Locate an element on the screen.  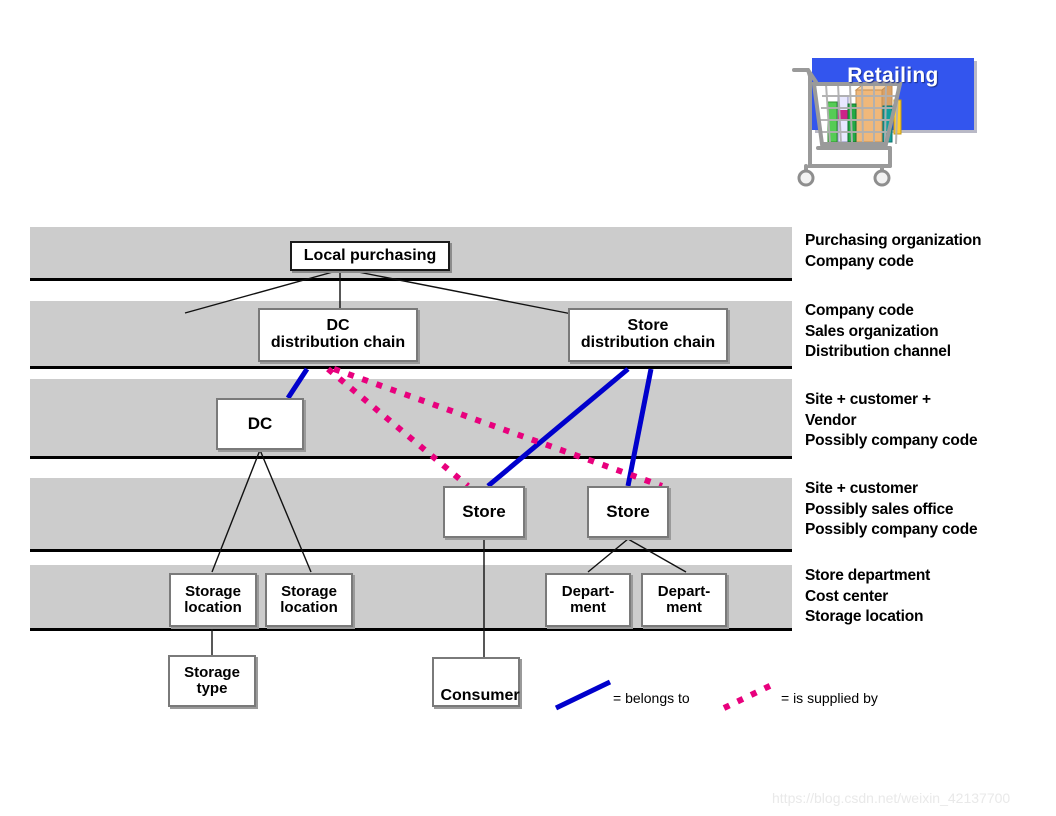
level-description-4-line-2: Possibly sales office is located at coordinates (879, 509).